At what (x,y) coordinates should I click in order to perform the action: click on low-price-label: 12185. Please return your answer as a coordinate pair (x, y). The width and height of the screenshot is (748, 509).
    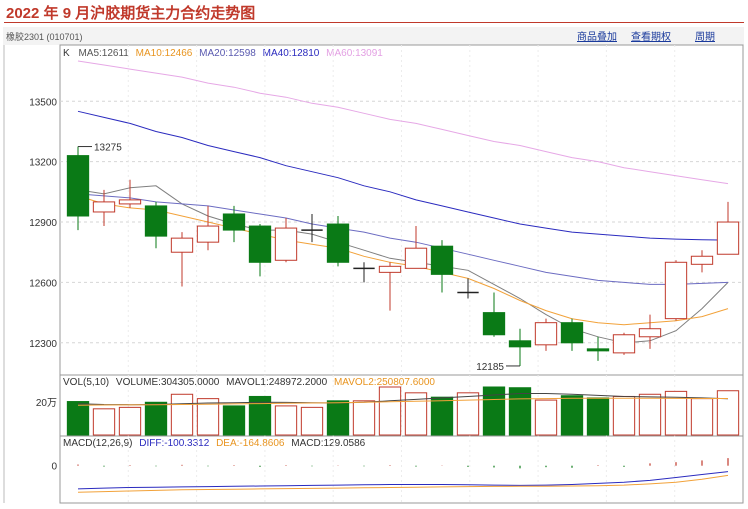
    Looking at the image, I should click on (490, 367).